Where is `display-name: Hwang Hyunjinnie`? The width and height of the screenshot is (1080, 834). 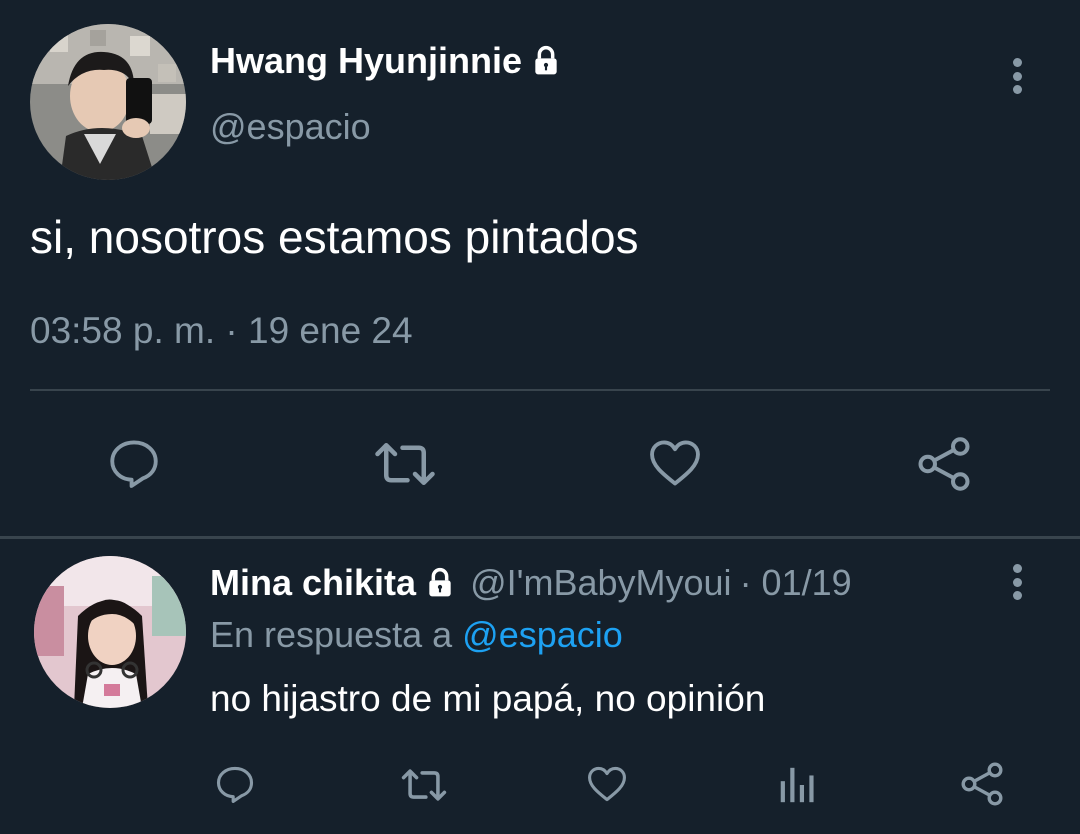
display-name: Hwang Hyunjinnie is located at coordinates (366, 61).